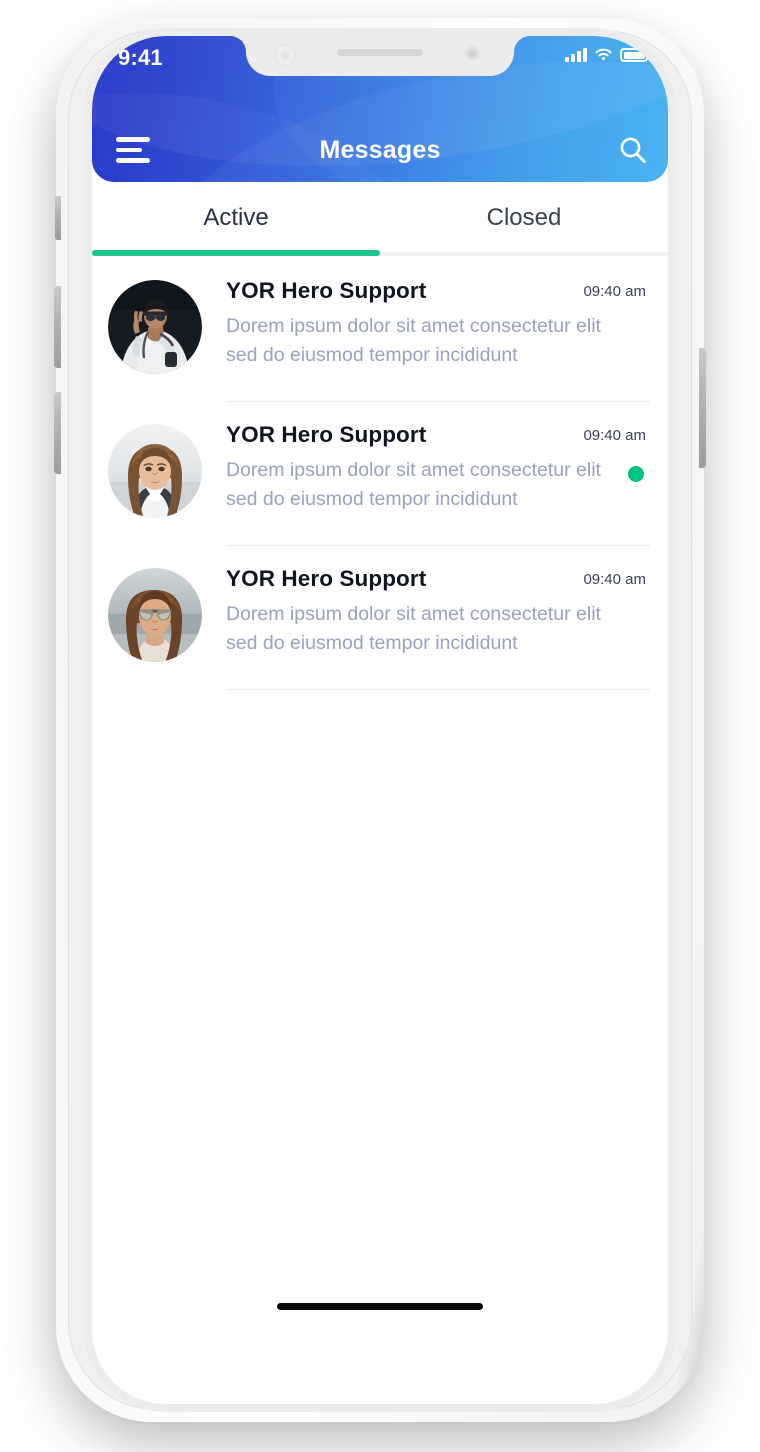 The width and height of the screenshot is (760, 1452). Describe the element at coordinates (236, 218) in the screenshot. I see `tab-active: Active` at that location.